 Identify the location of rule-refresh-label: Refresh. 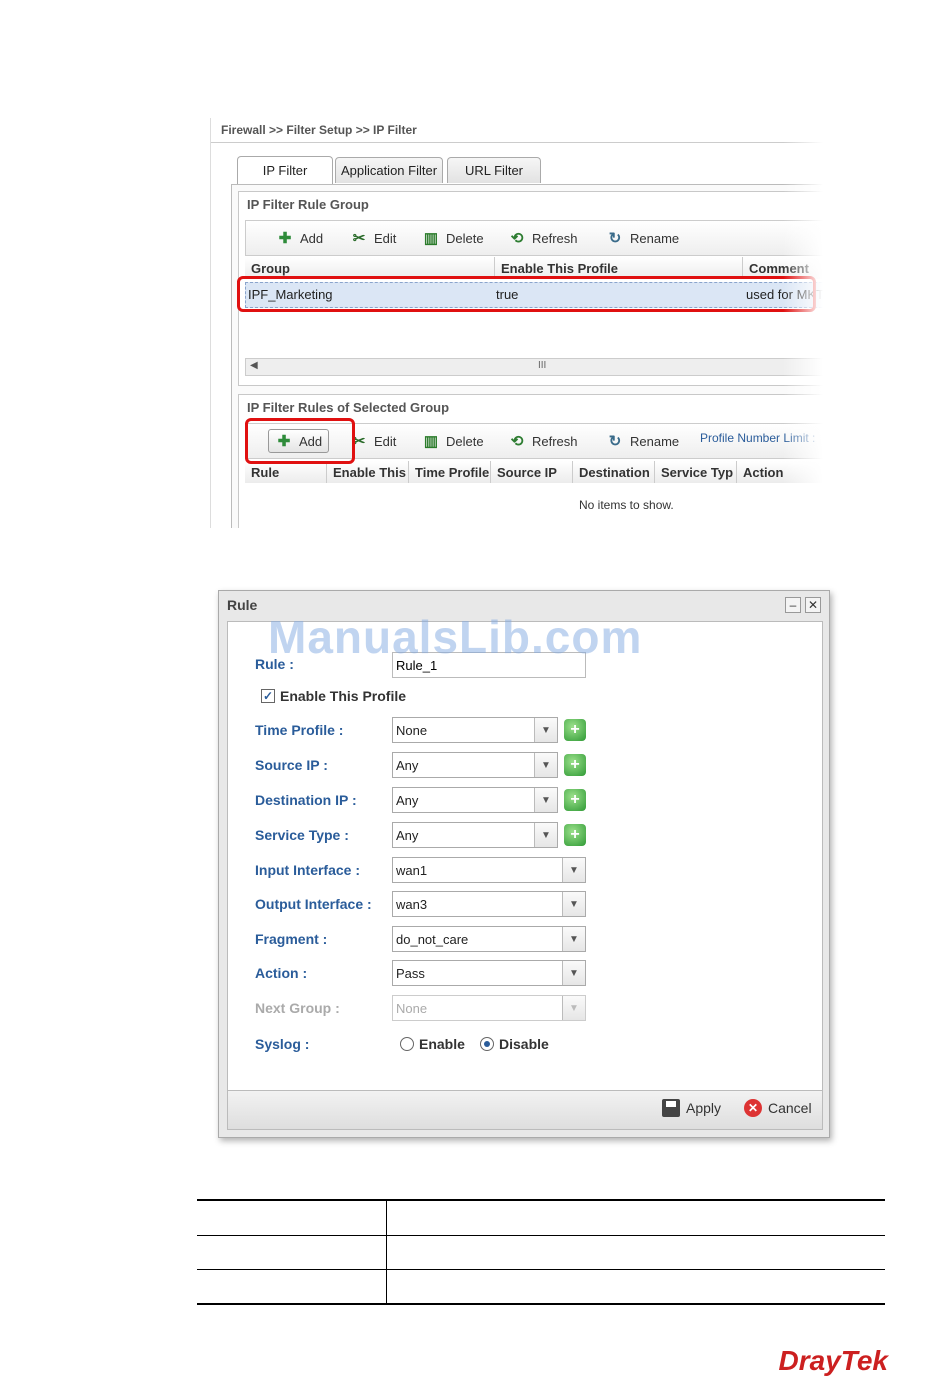
(555, 441).